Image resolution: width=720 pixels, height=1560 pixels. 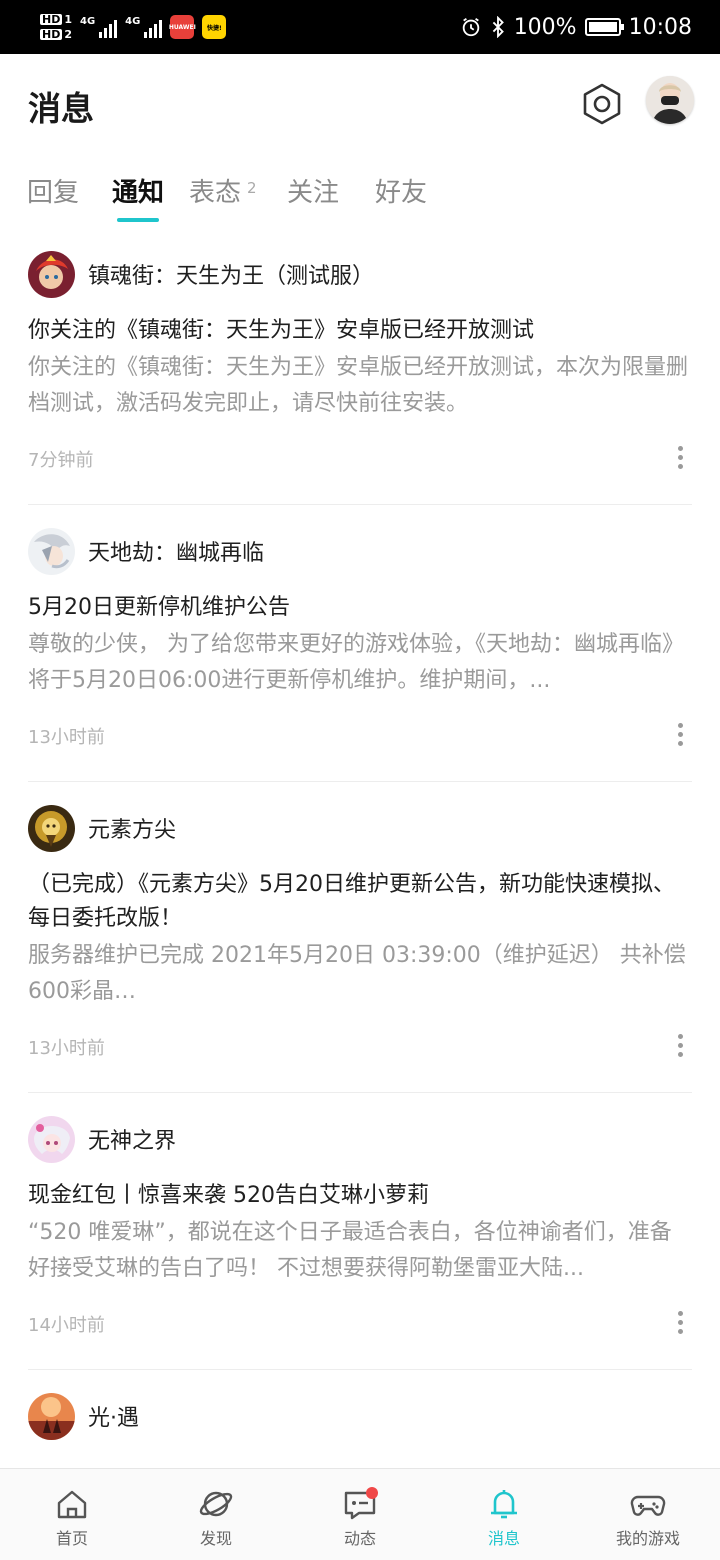 I want to click on message-time: 7分钟前, so click(x=61, y=460).